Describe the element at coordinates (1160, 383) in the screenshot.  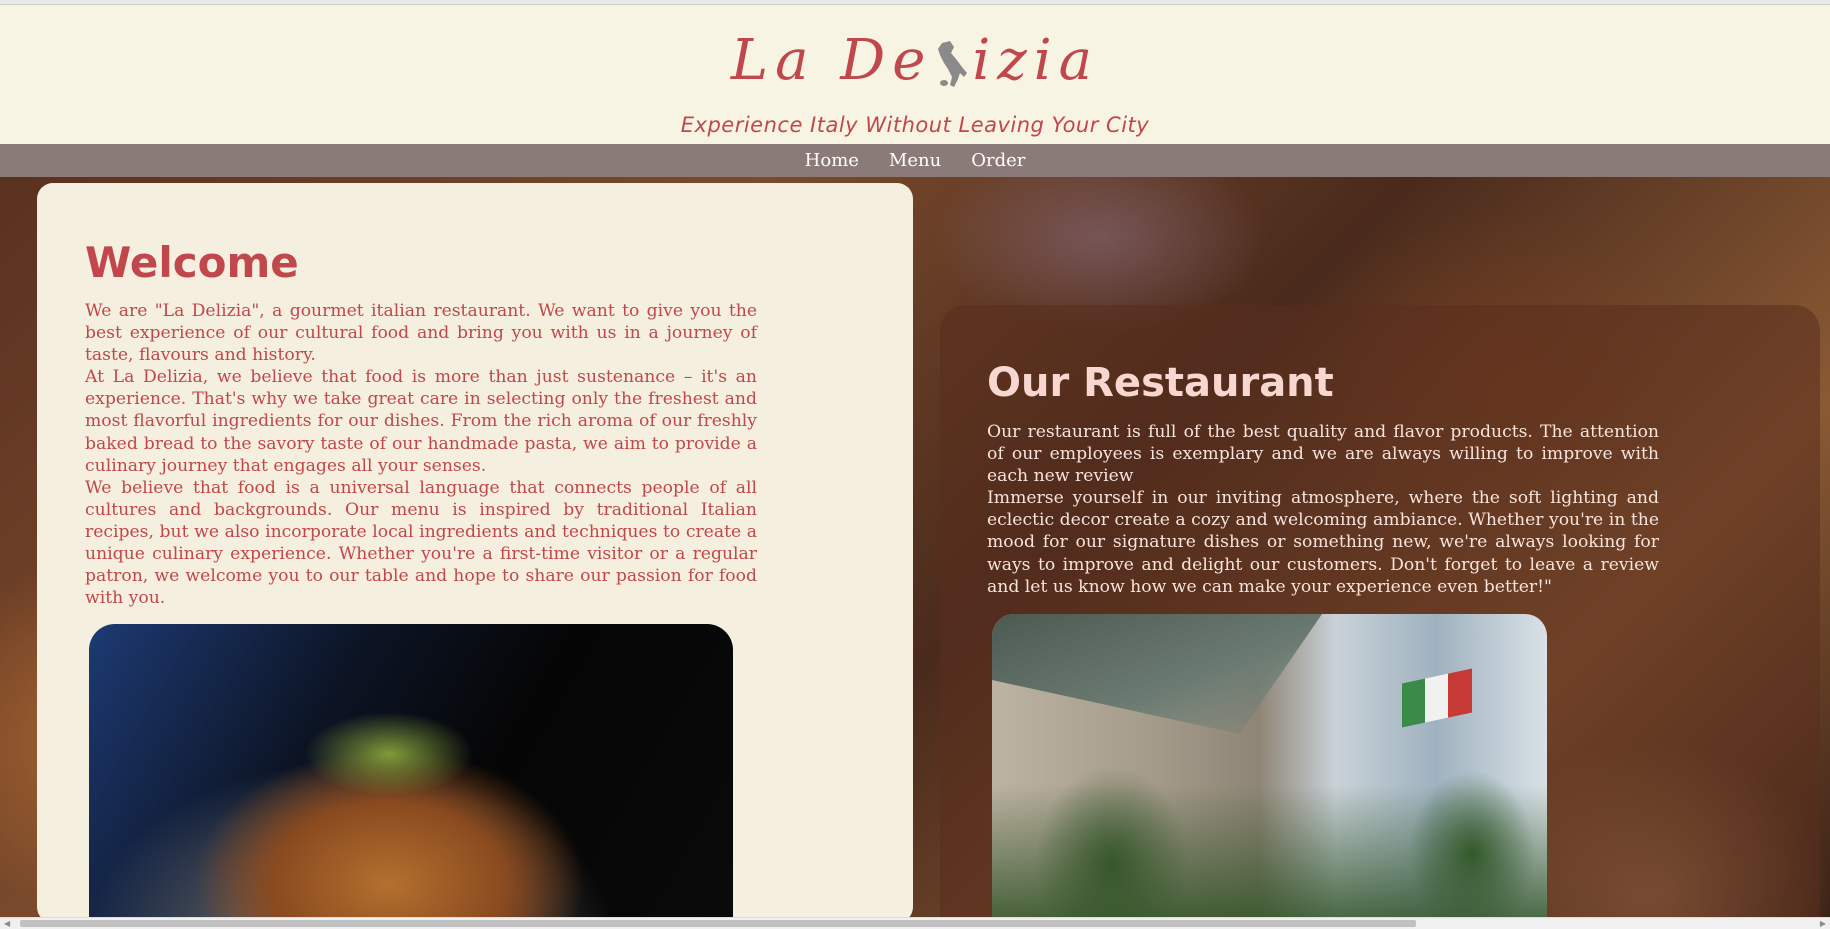
I see `restaurant-heading: Our Restaurant` at that location.